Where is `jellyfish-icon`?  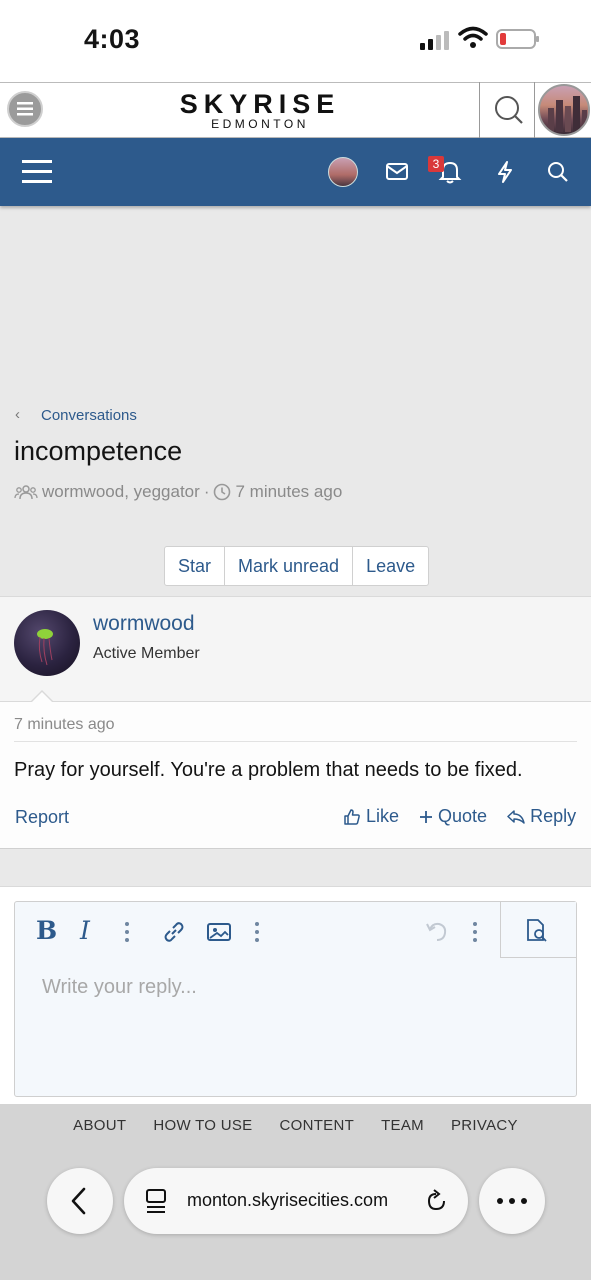
jellyfish-icon is located at coordinates (45, 647).